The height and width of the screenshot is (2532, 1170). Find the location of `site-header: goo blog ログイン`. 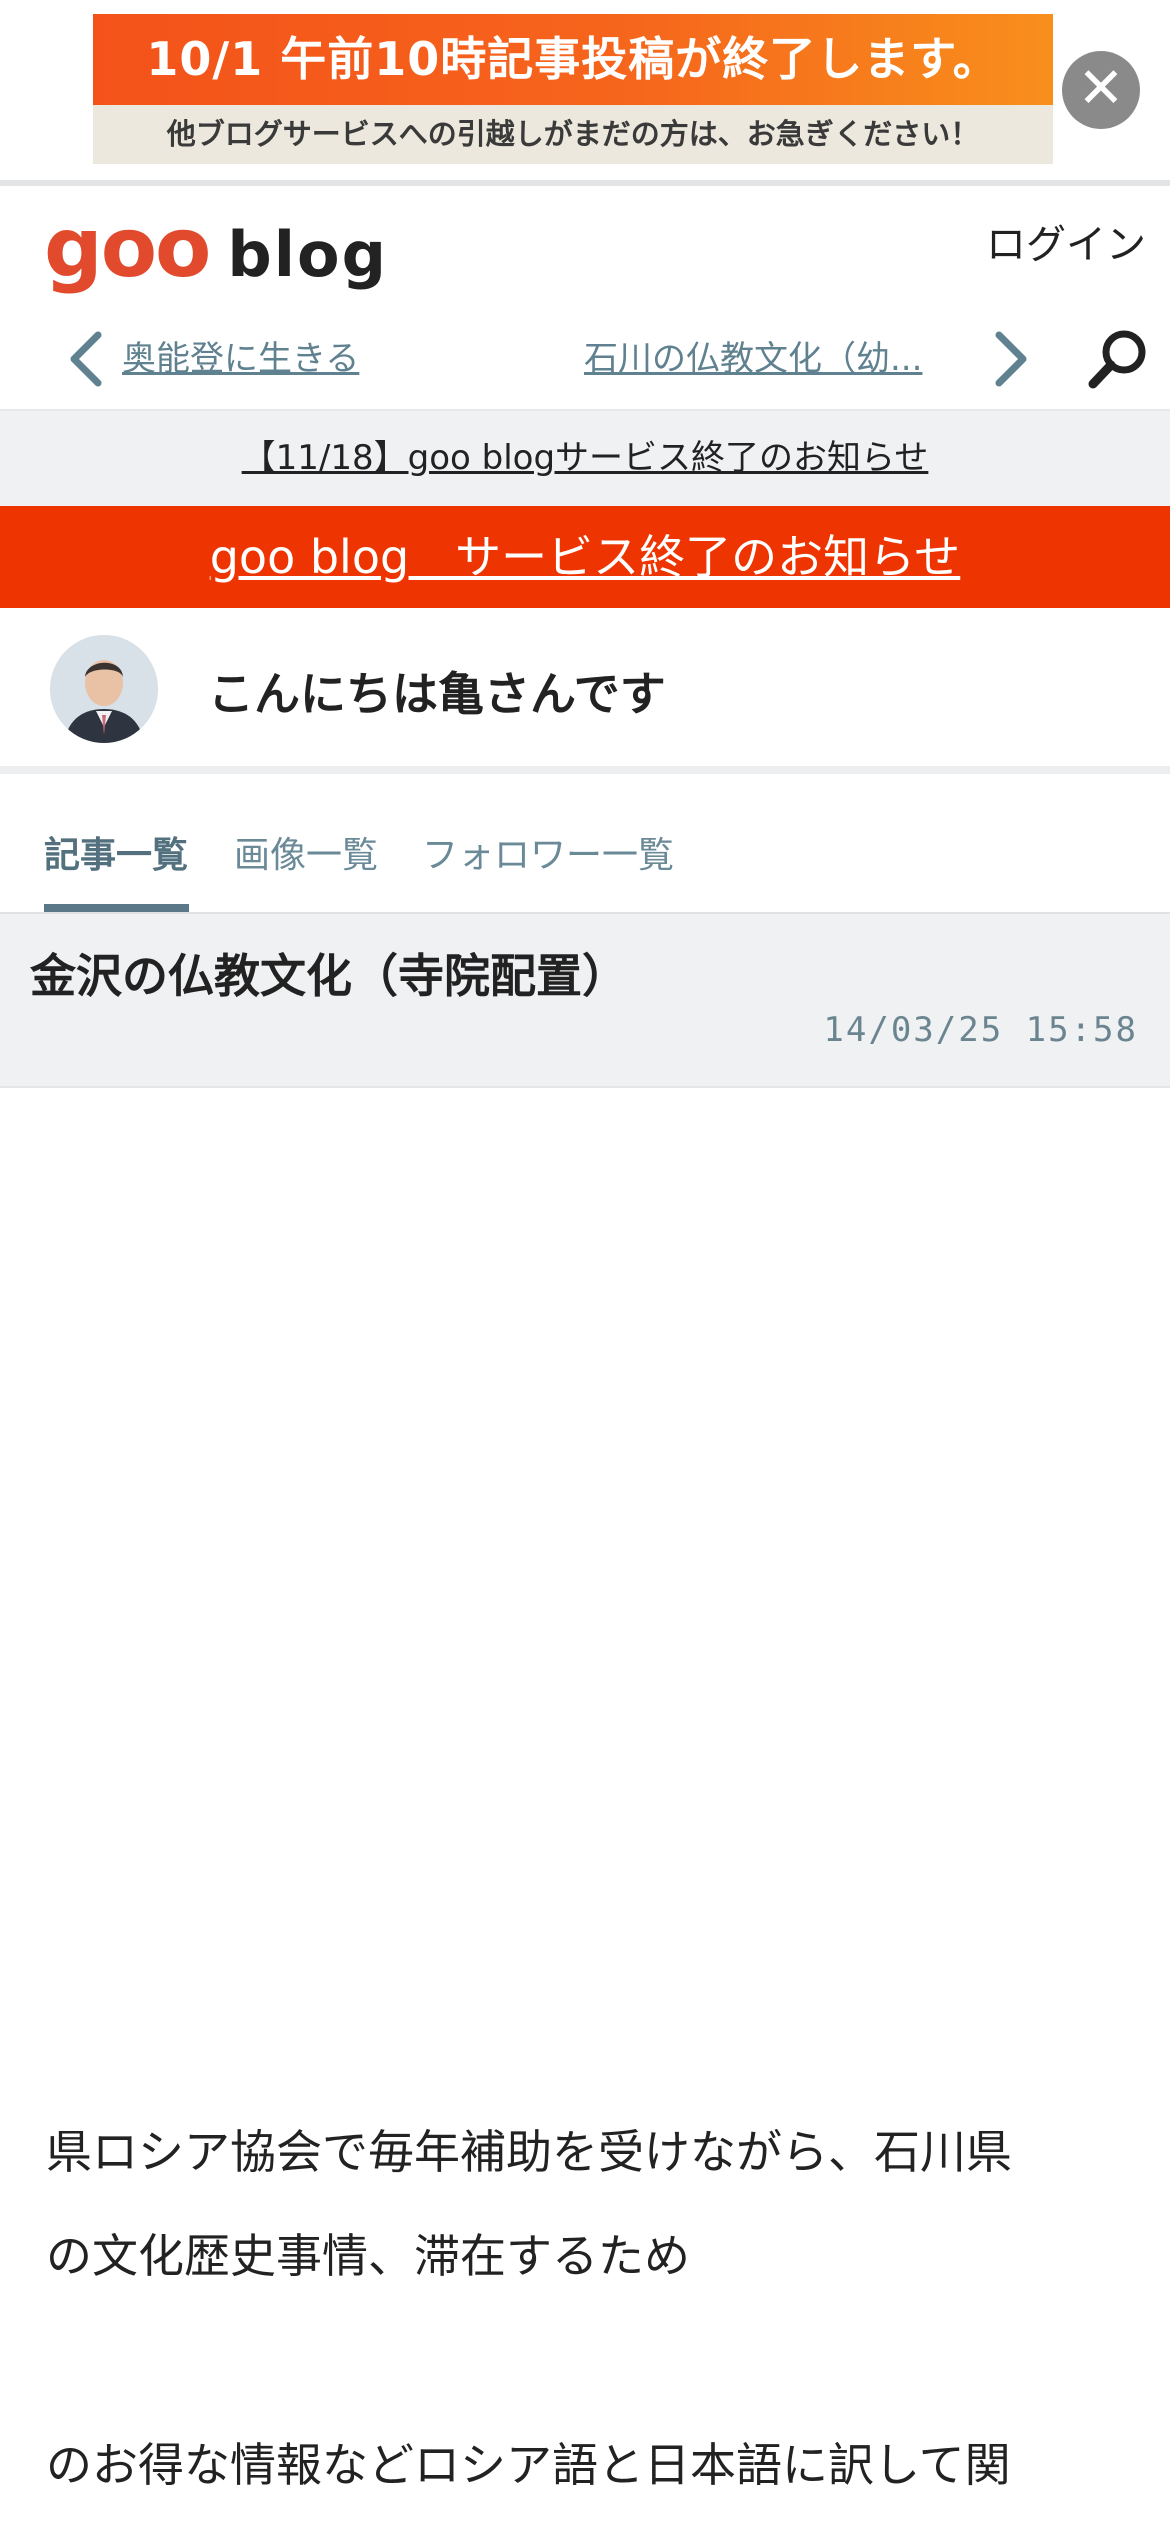

site-header: goo blog ログイン is located at coordinates (585, 248).